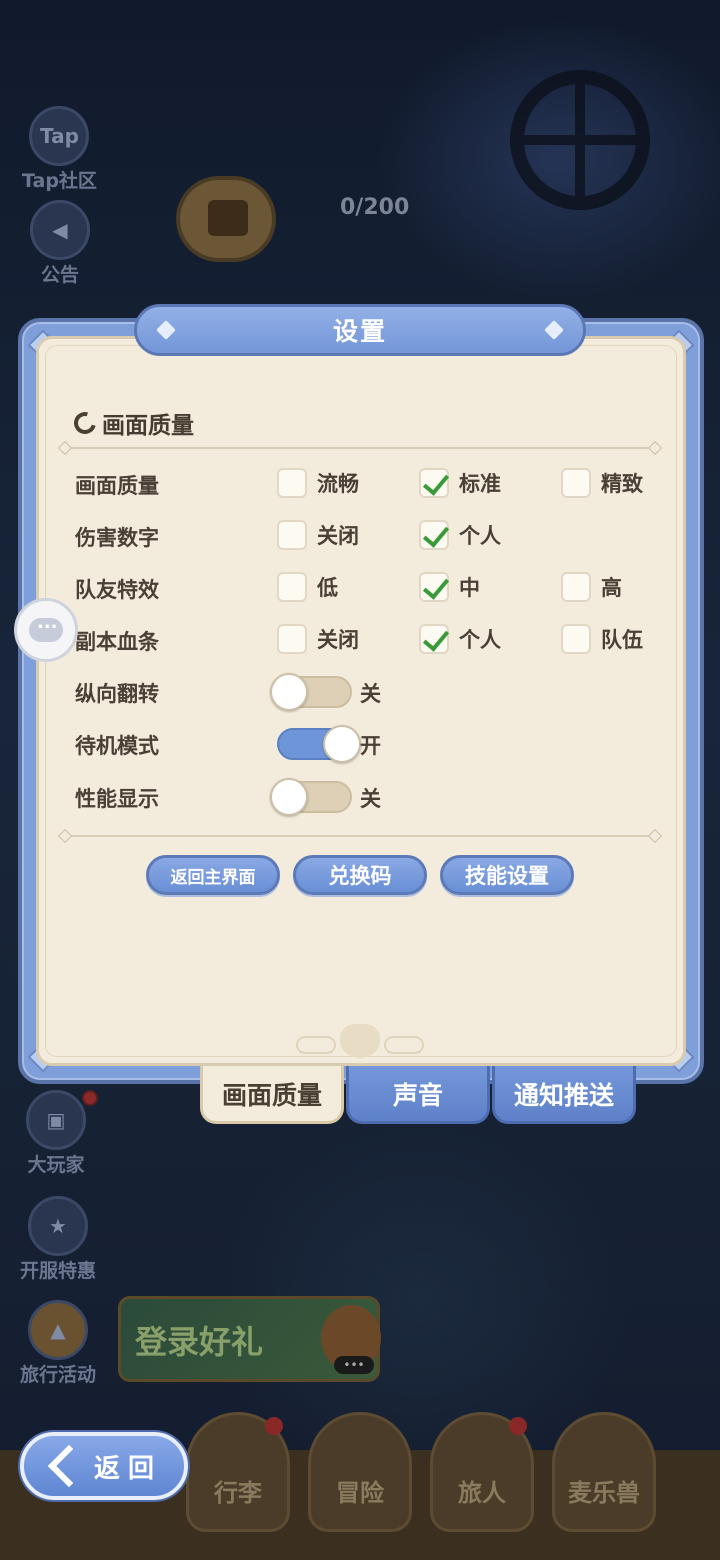 This screenshot has width=720, height=1560. What do you see at coordinates (148, 426) in the screenshot?
I see `section-title: 画面质量` at bounding box center [148, 426].